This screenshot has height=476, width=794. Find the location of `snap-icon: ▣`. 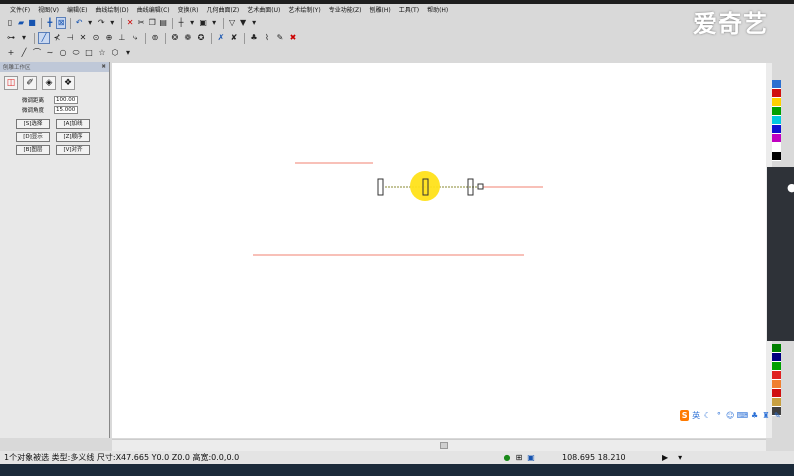

snap-icon: ▣ is located at coordinates (531, 457).